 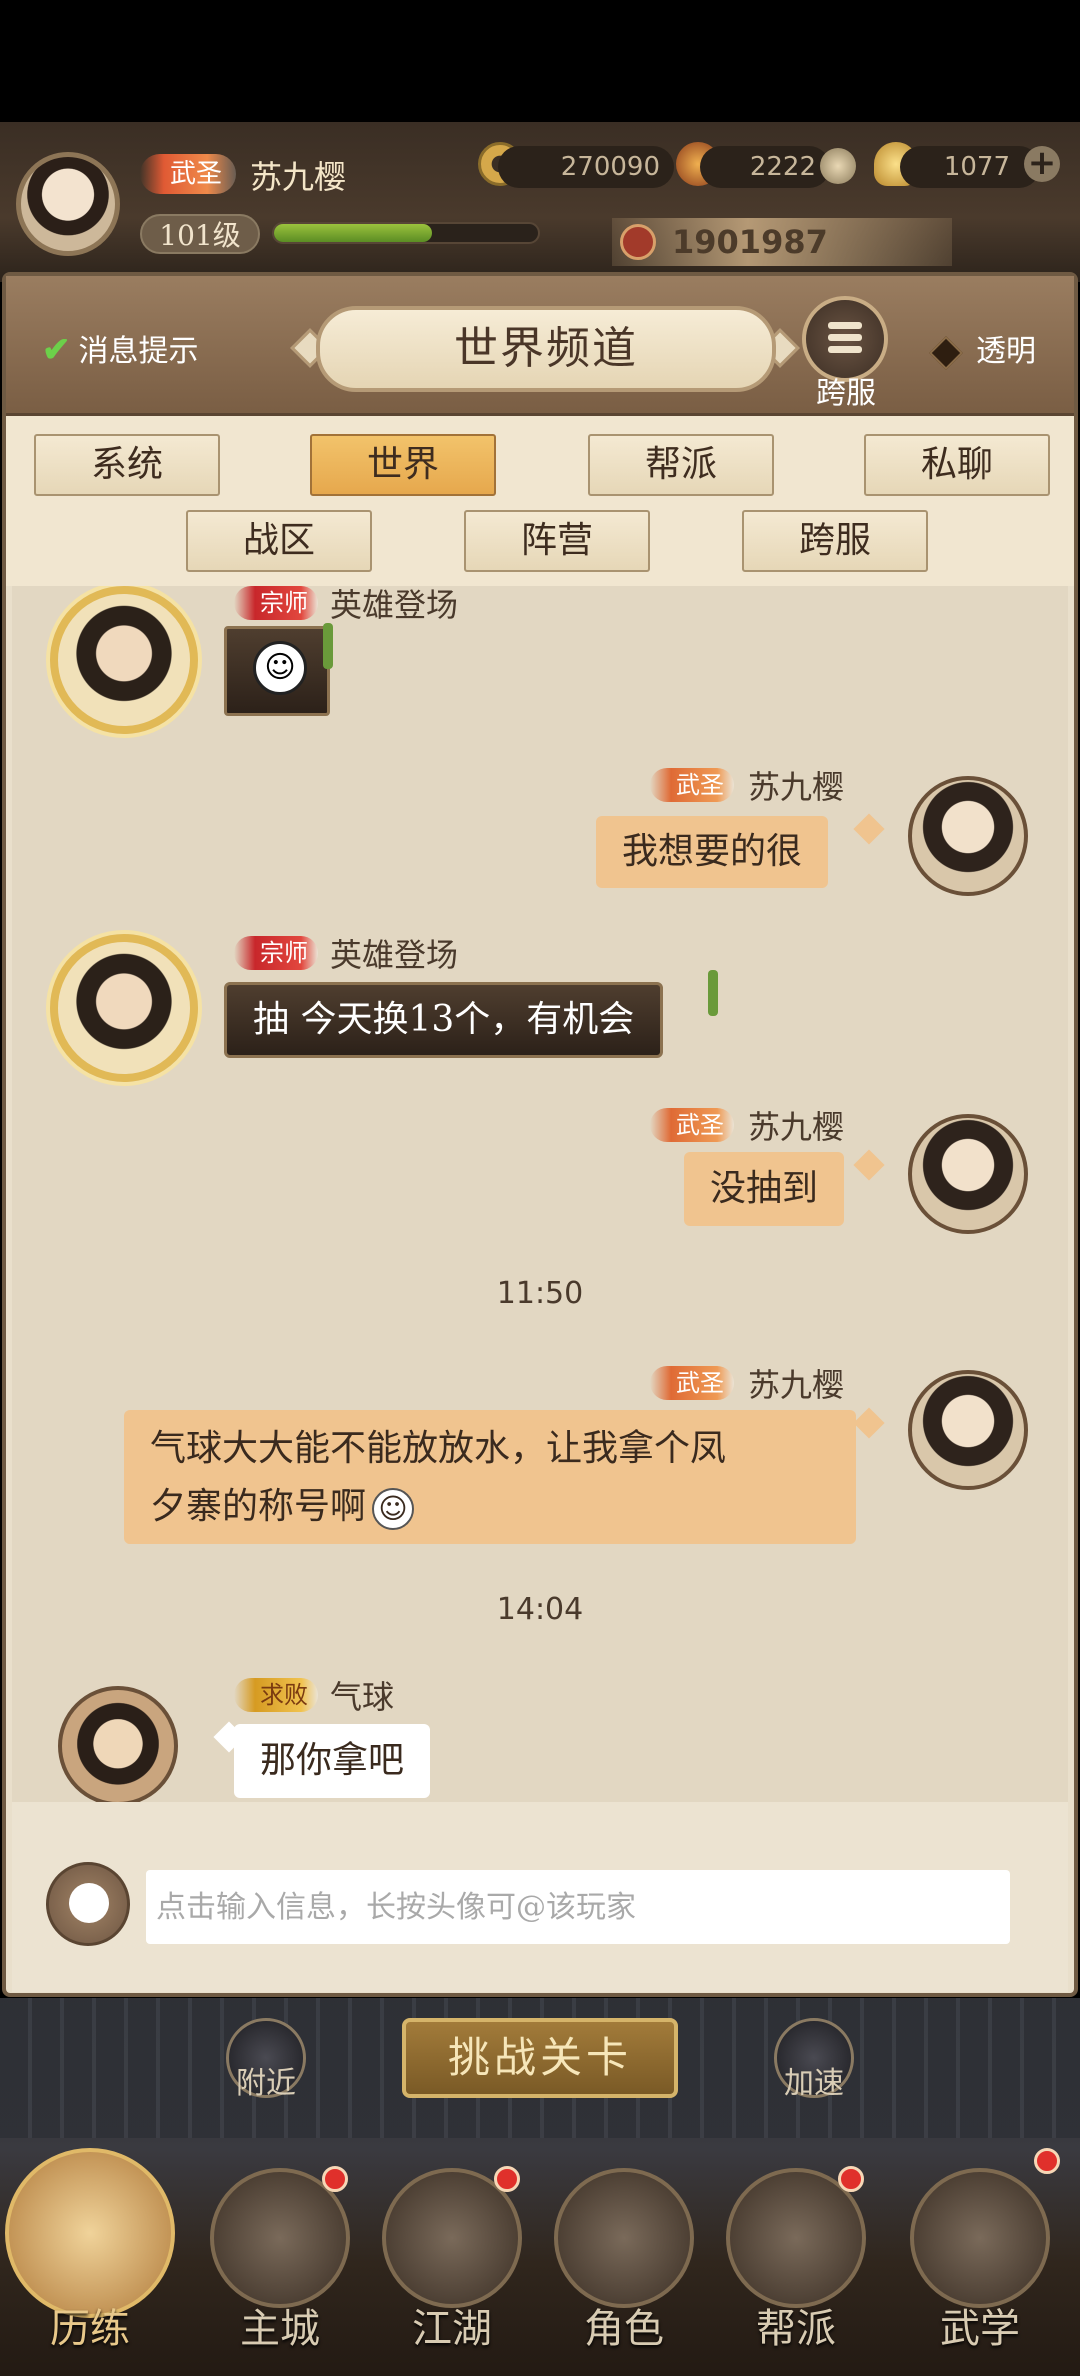 I want to click on chat-bubble: 我想要的很, so click(x=712, y=852).